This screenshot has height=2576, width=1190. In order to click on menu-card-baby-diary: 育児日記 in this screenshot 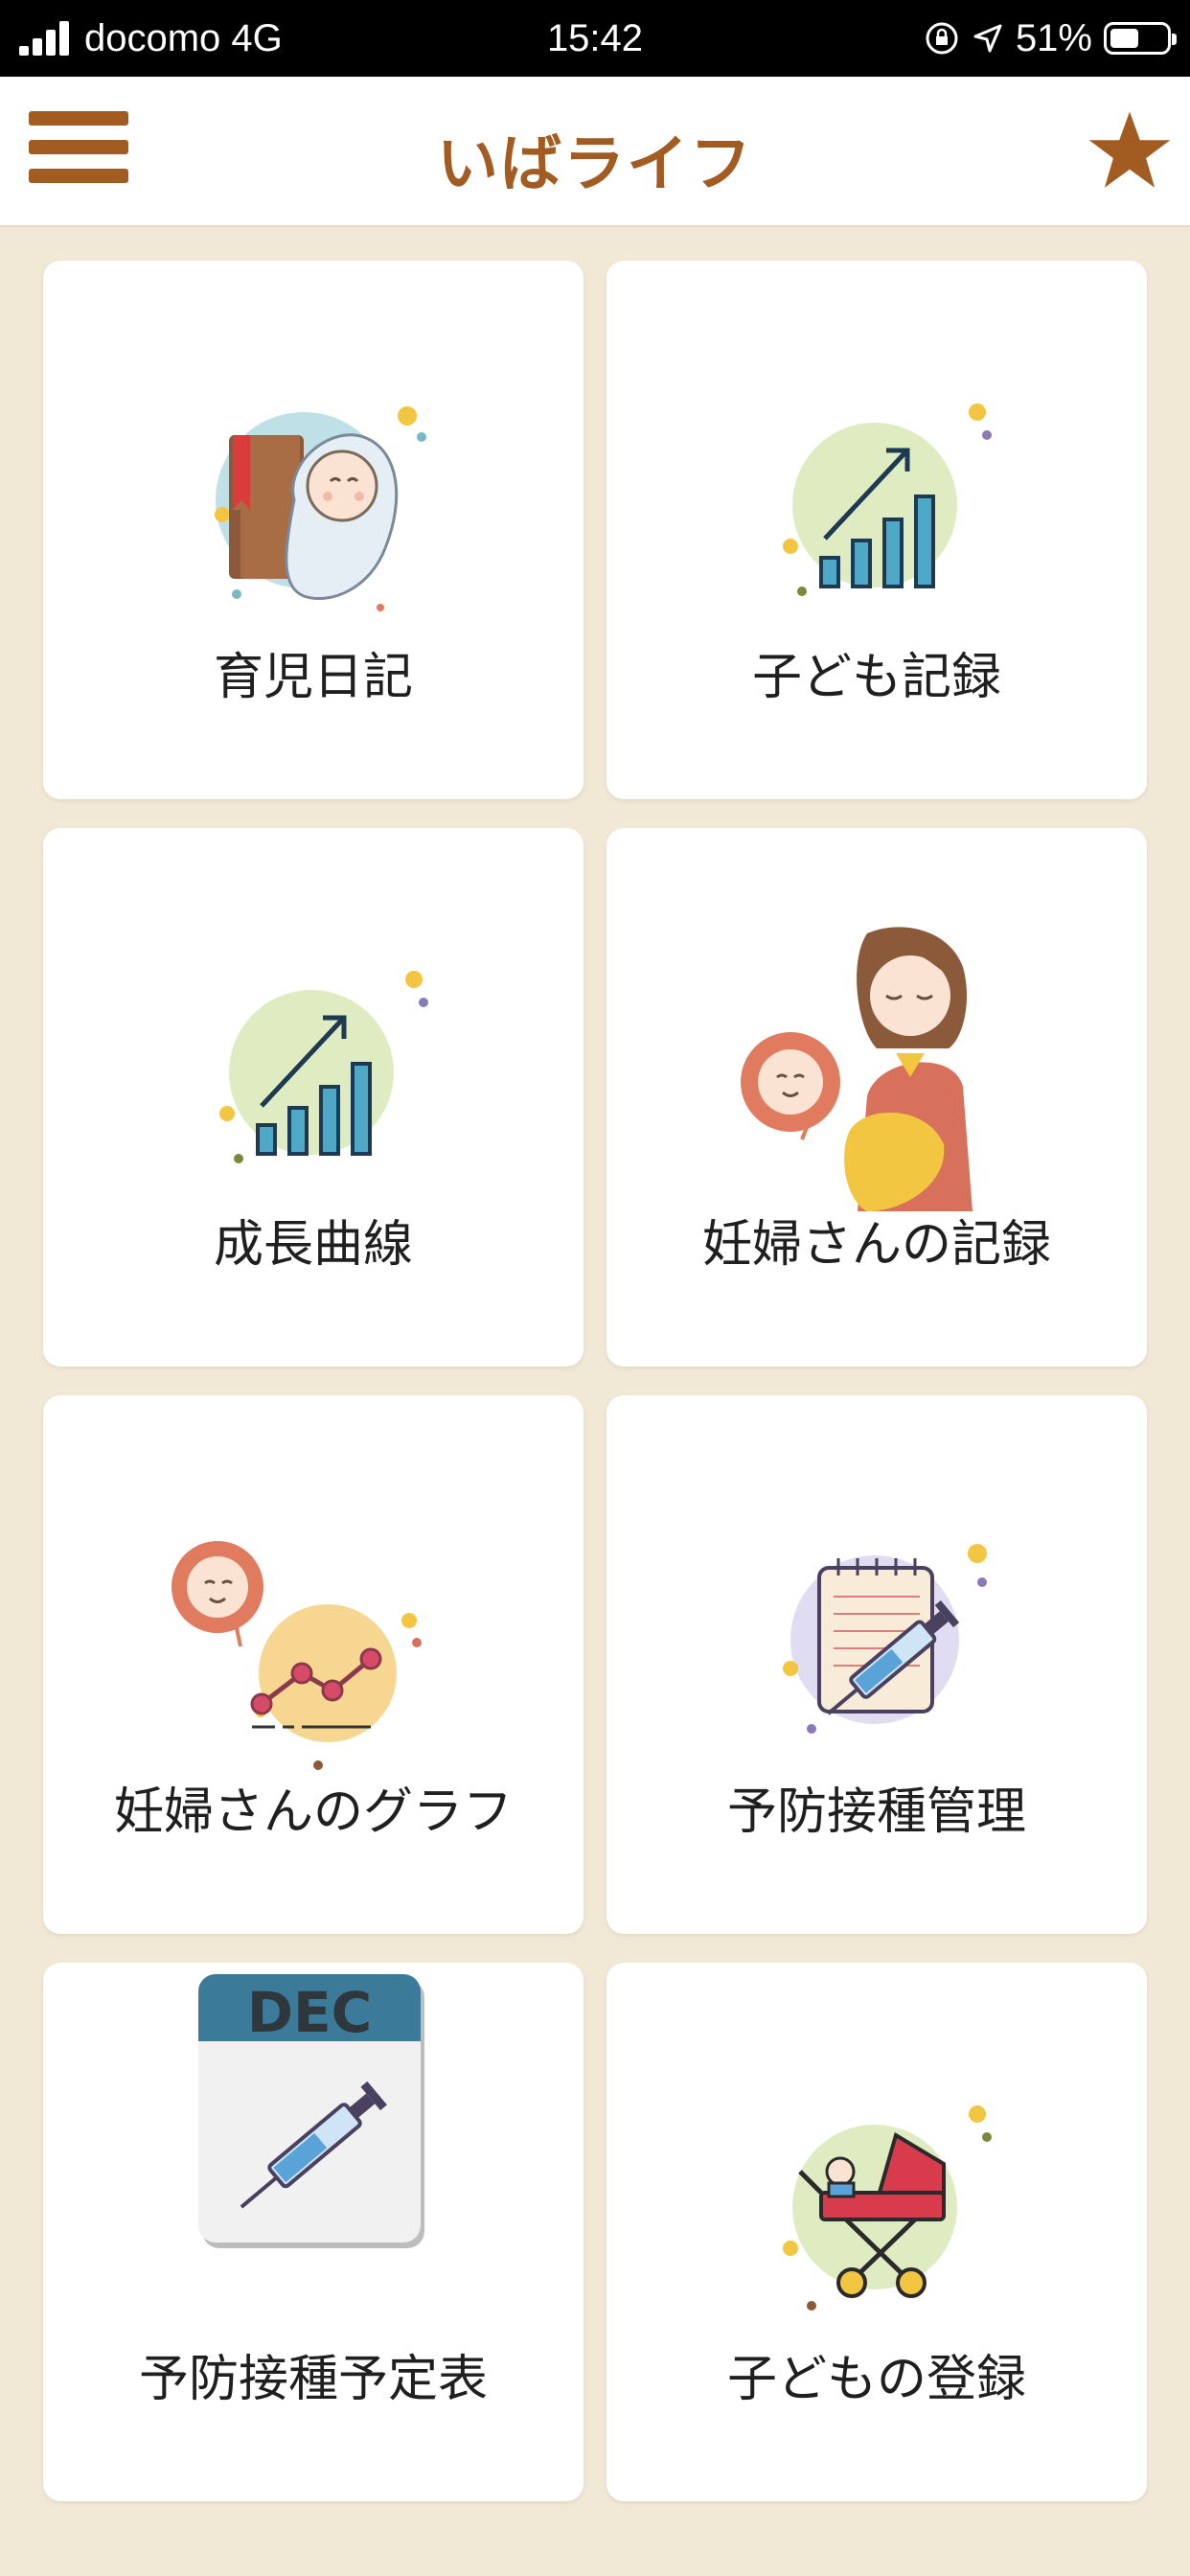, I will do `click(313, 530)`.